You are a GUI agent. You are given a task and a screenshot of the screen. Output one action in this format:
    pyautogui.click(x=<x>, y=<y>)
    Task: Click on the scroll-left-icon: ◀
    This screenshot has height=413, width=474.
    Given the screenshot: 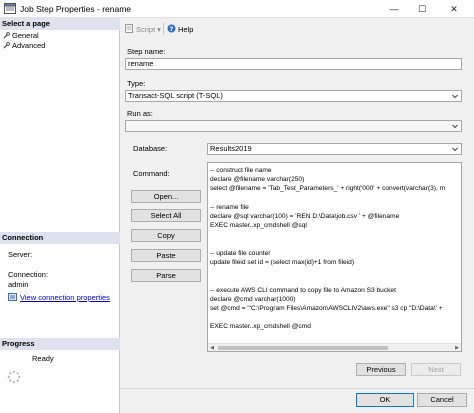 What is the action you would take?
    pyautogui.click(x=212, y=347)
    